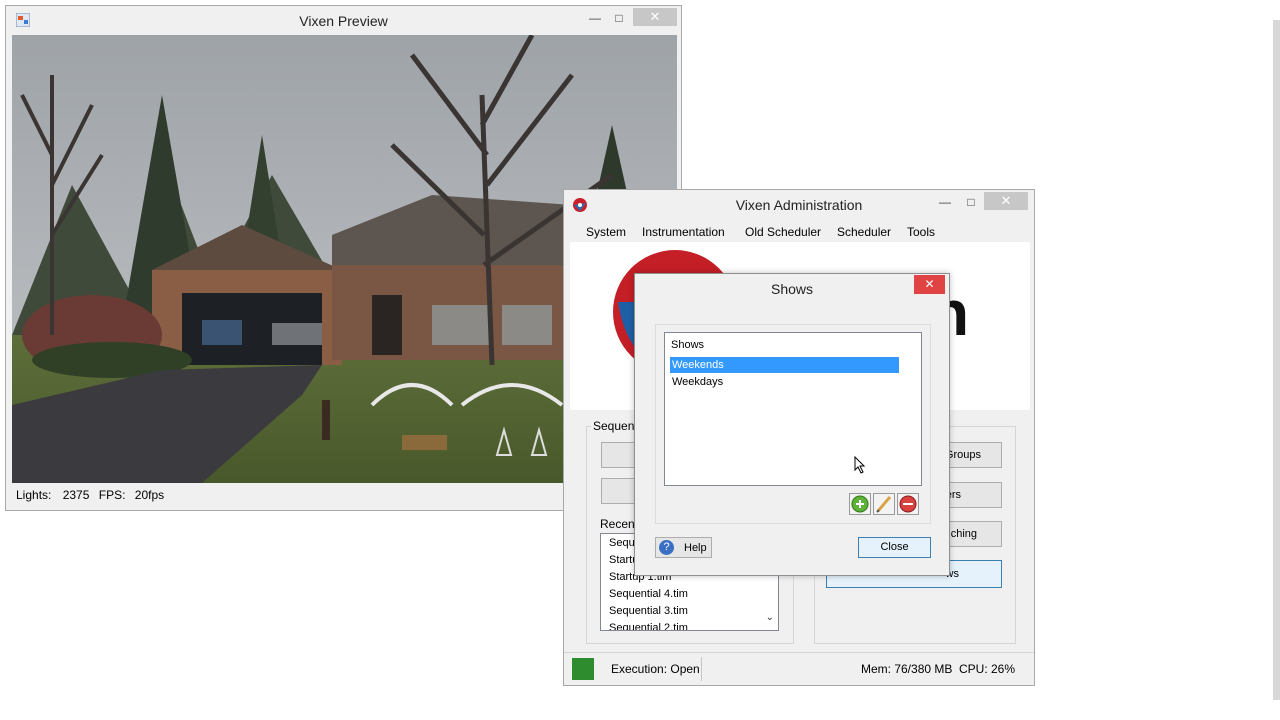  Describe the element at coordinates (963, 534) in the screenshot. I see `patching-button-label: ching` at that location.